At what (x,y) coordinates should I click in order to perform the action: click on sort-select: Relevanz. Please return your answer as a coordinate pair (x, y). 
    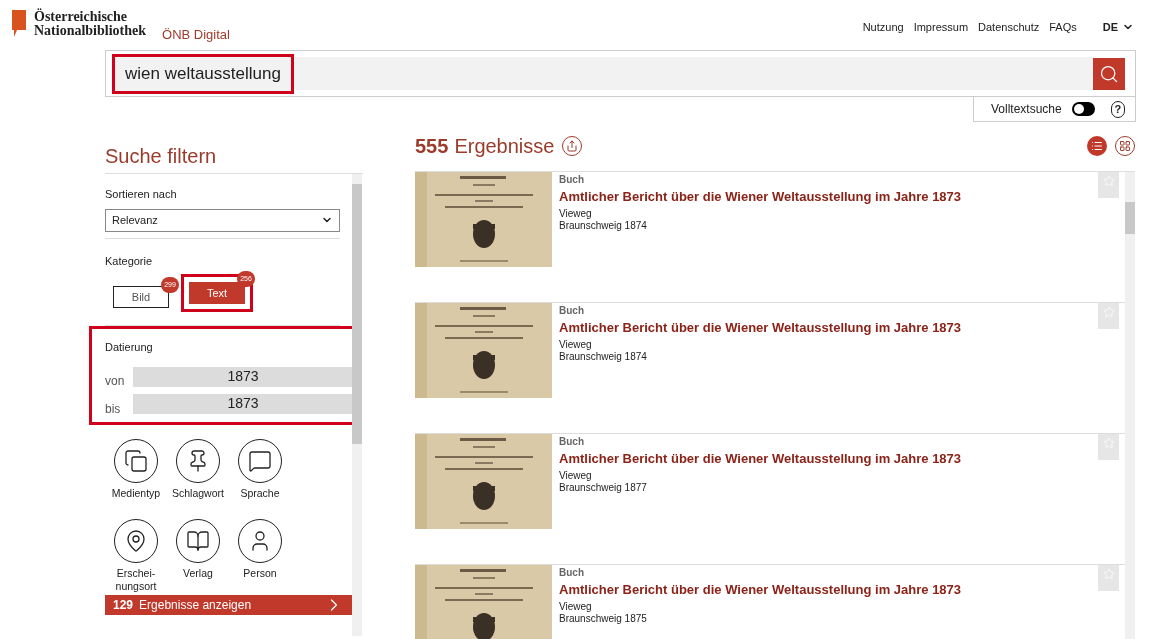
    Looking at the image, I should click on (222, 220).